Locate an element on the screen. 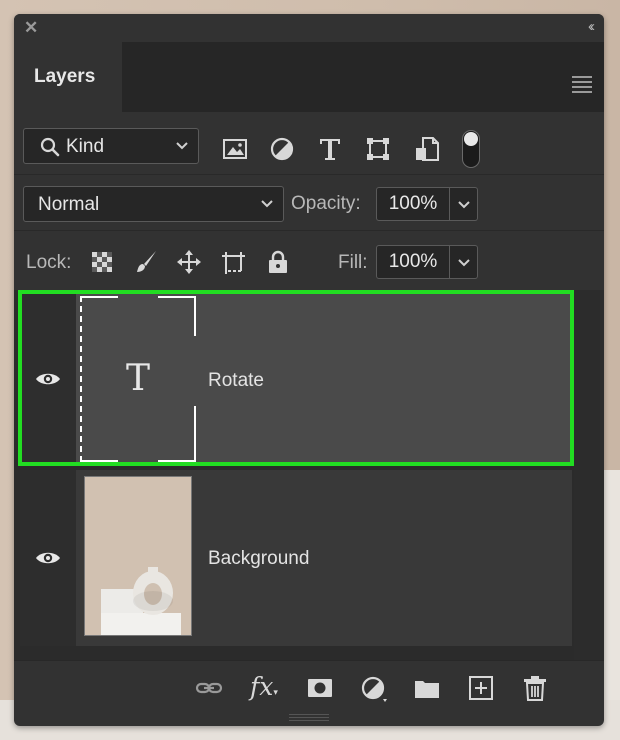  layer-name: Background is located at coordinates (258, 559).